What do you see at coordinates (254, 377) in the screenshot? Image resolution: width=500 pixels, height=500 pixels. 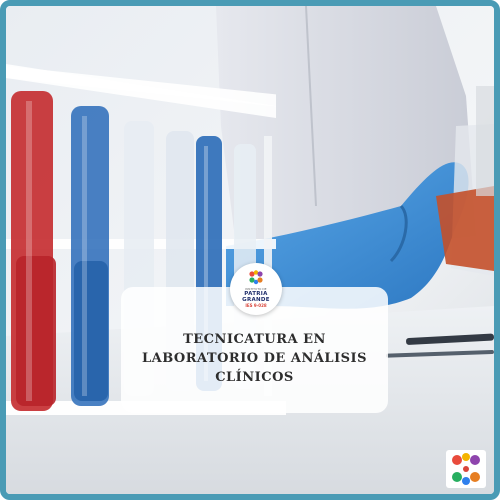 I see `course-title-line-3: CLÍNICOS` at bounding box center [254, 377].